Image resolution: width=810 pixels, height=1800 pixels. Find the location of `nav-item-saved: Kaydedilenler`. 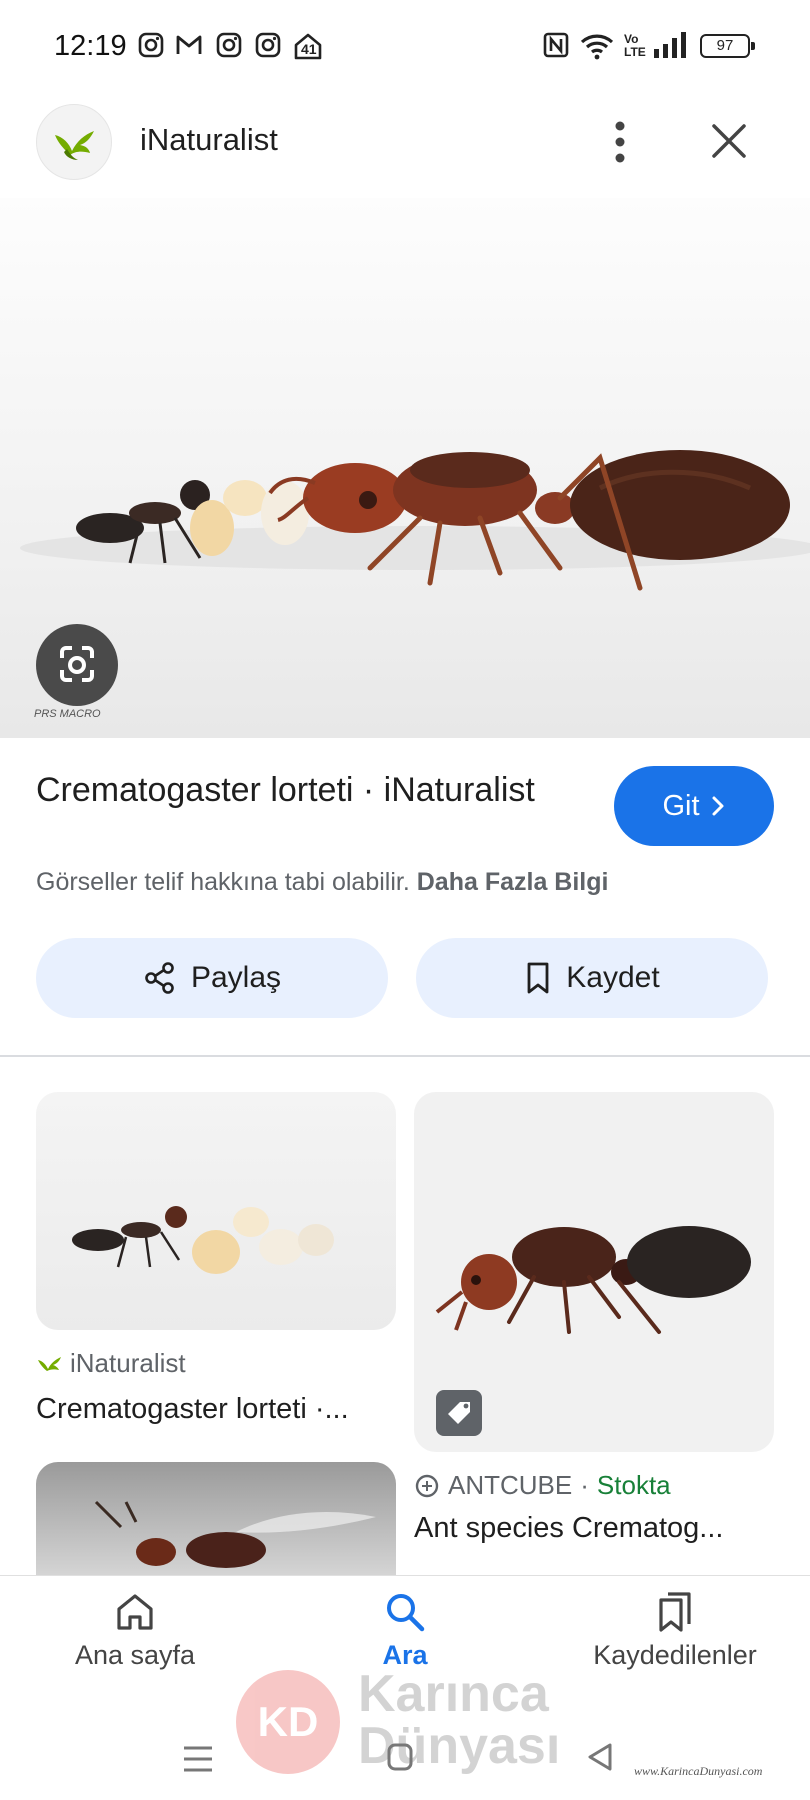

nav-item-saved: Kaydedilenler is located at coordinates (675, 1630).